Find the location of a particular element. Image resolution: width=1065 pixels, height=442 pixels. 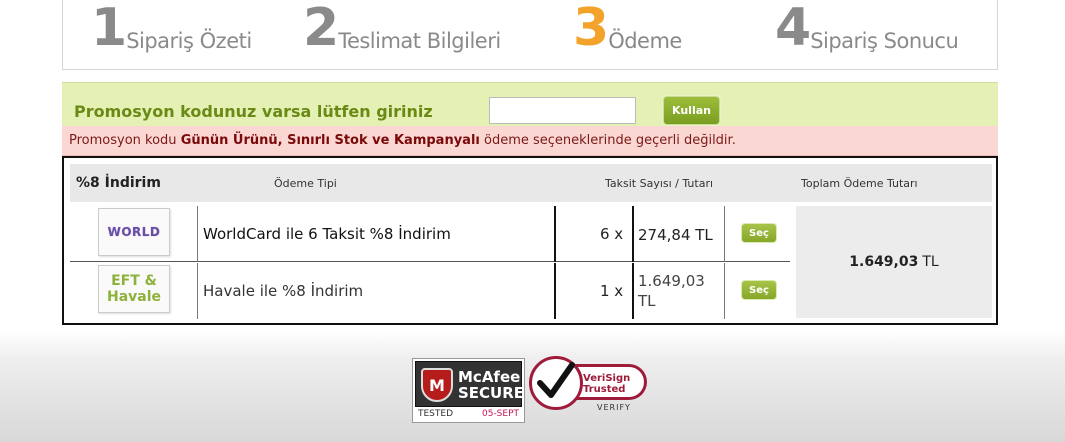

mcafee-shield-icon: M is located at coordinates (437, 385).